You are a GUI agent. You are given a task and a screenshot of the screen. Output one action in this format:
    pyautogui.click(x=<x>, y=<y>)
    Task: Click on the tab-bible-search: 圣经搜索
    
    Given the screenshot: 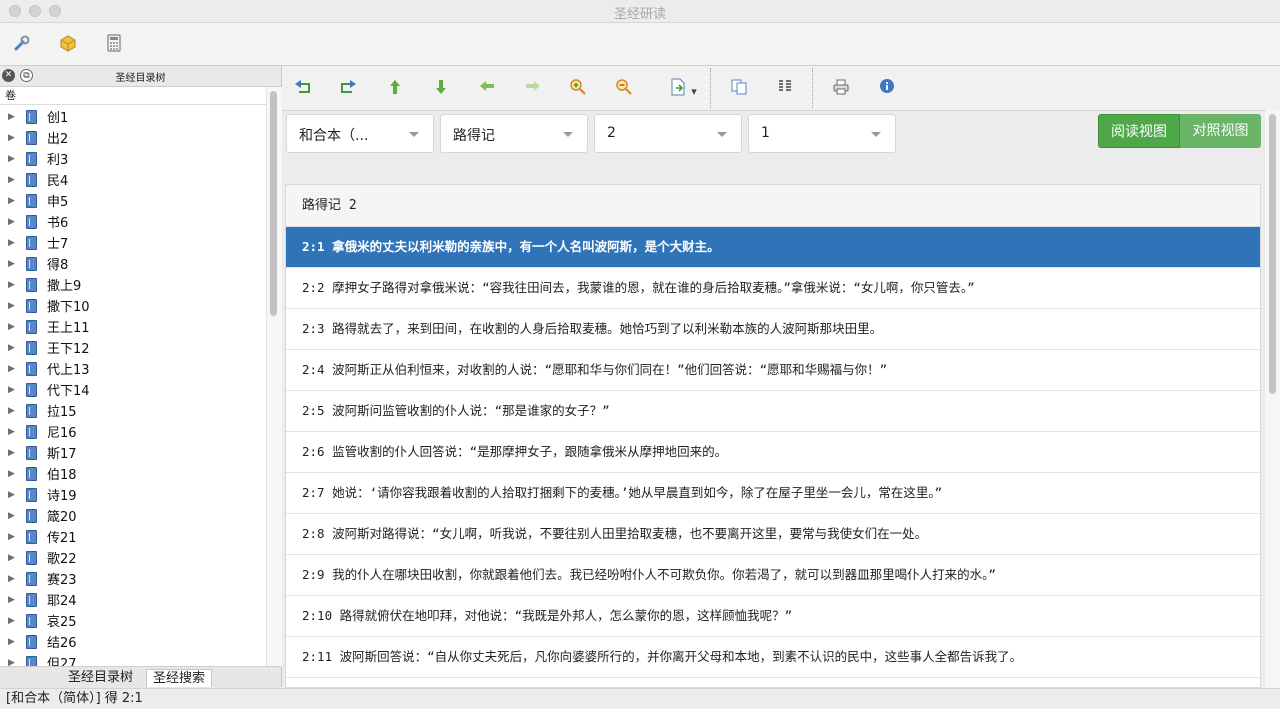 What is the action you would take?
    pyautogui.click(x=179, y=678)
    